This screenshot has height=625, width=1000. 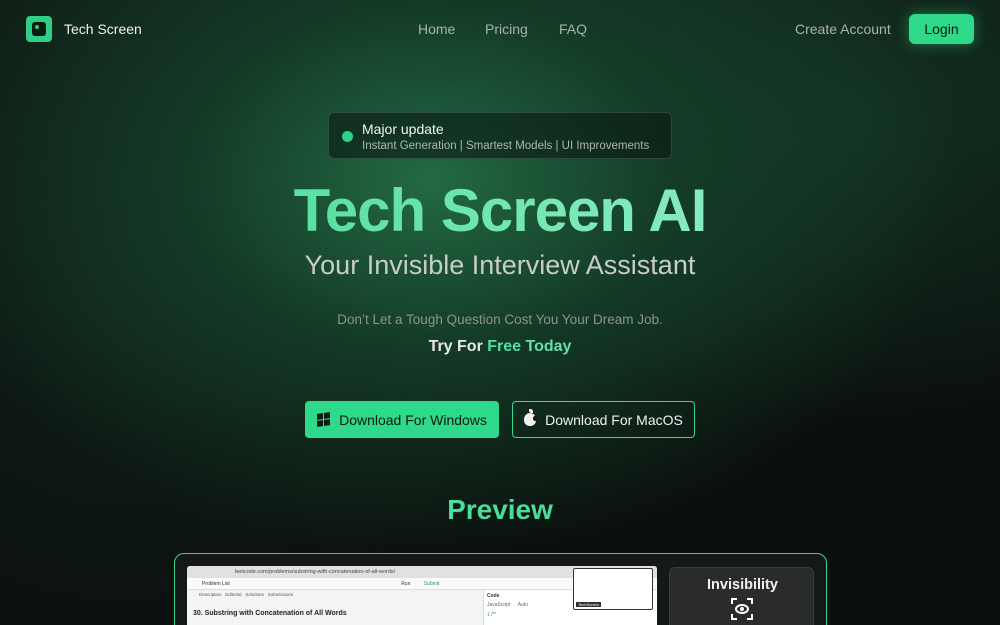 What do you see at coordinates (499, 605) in the screenshot?
I see `language-label: JavaScript` at bounding box center [499, 605].